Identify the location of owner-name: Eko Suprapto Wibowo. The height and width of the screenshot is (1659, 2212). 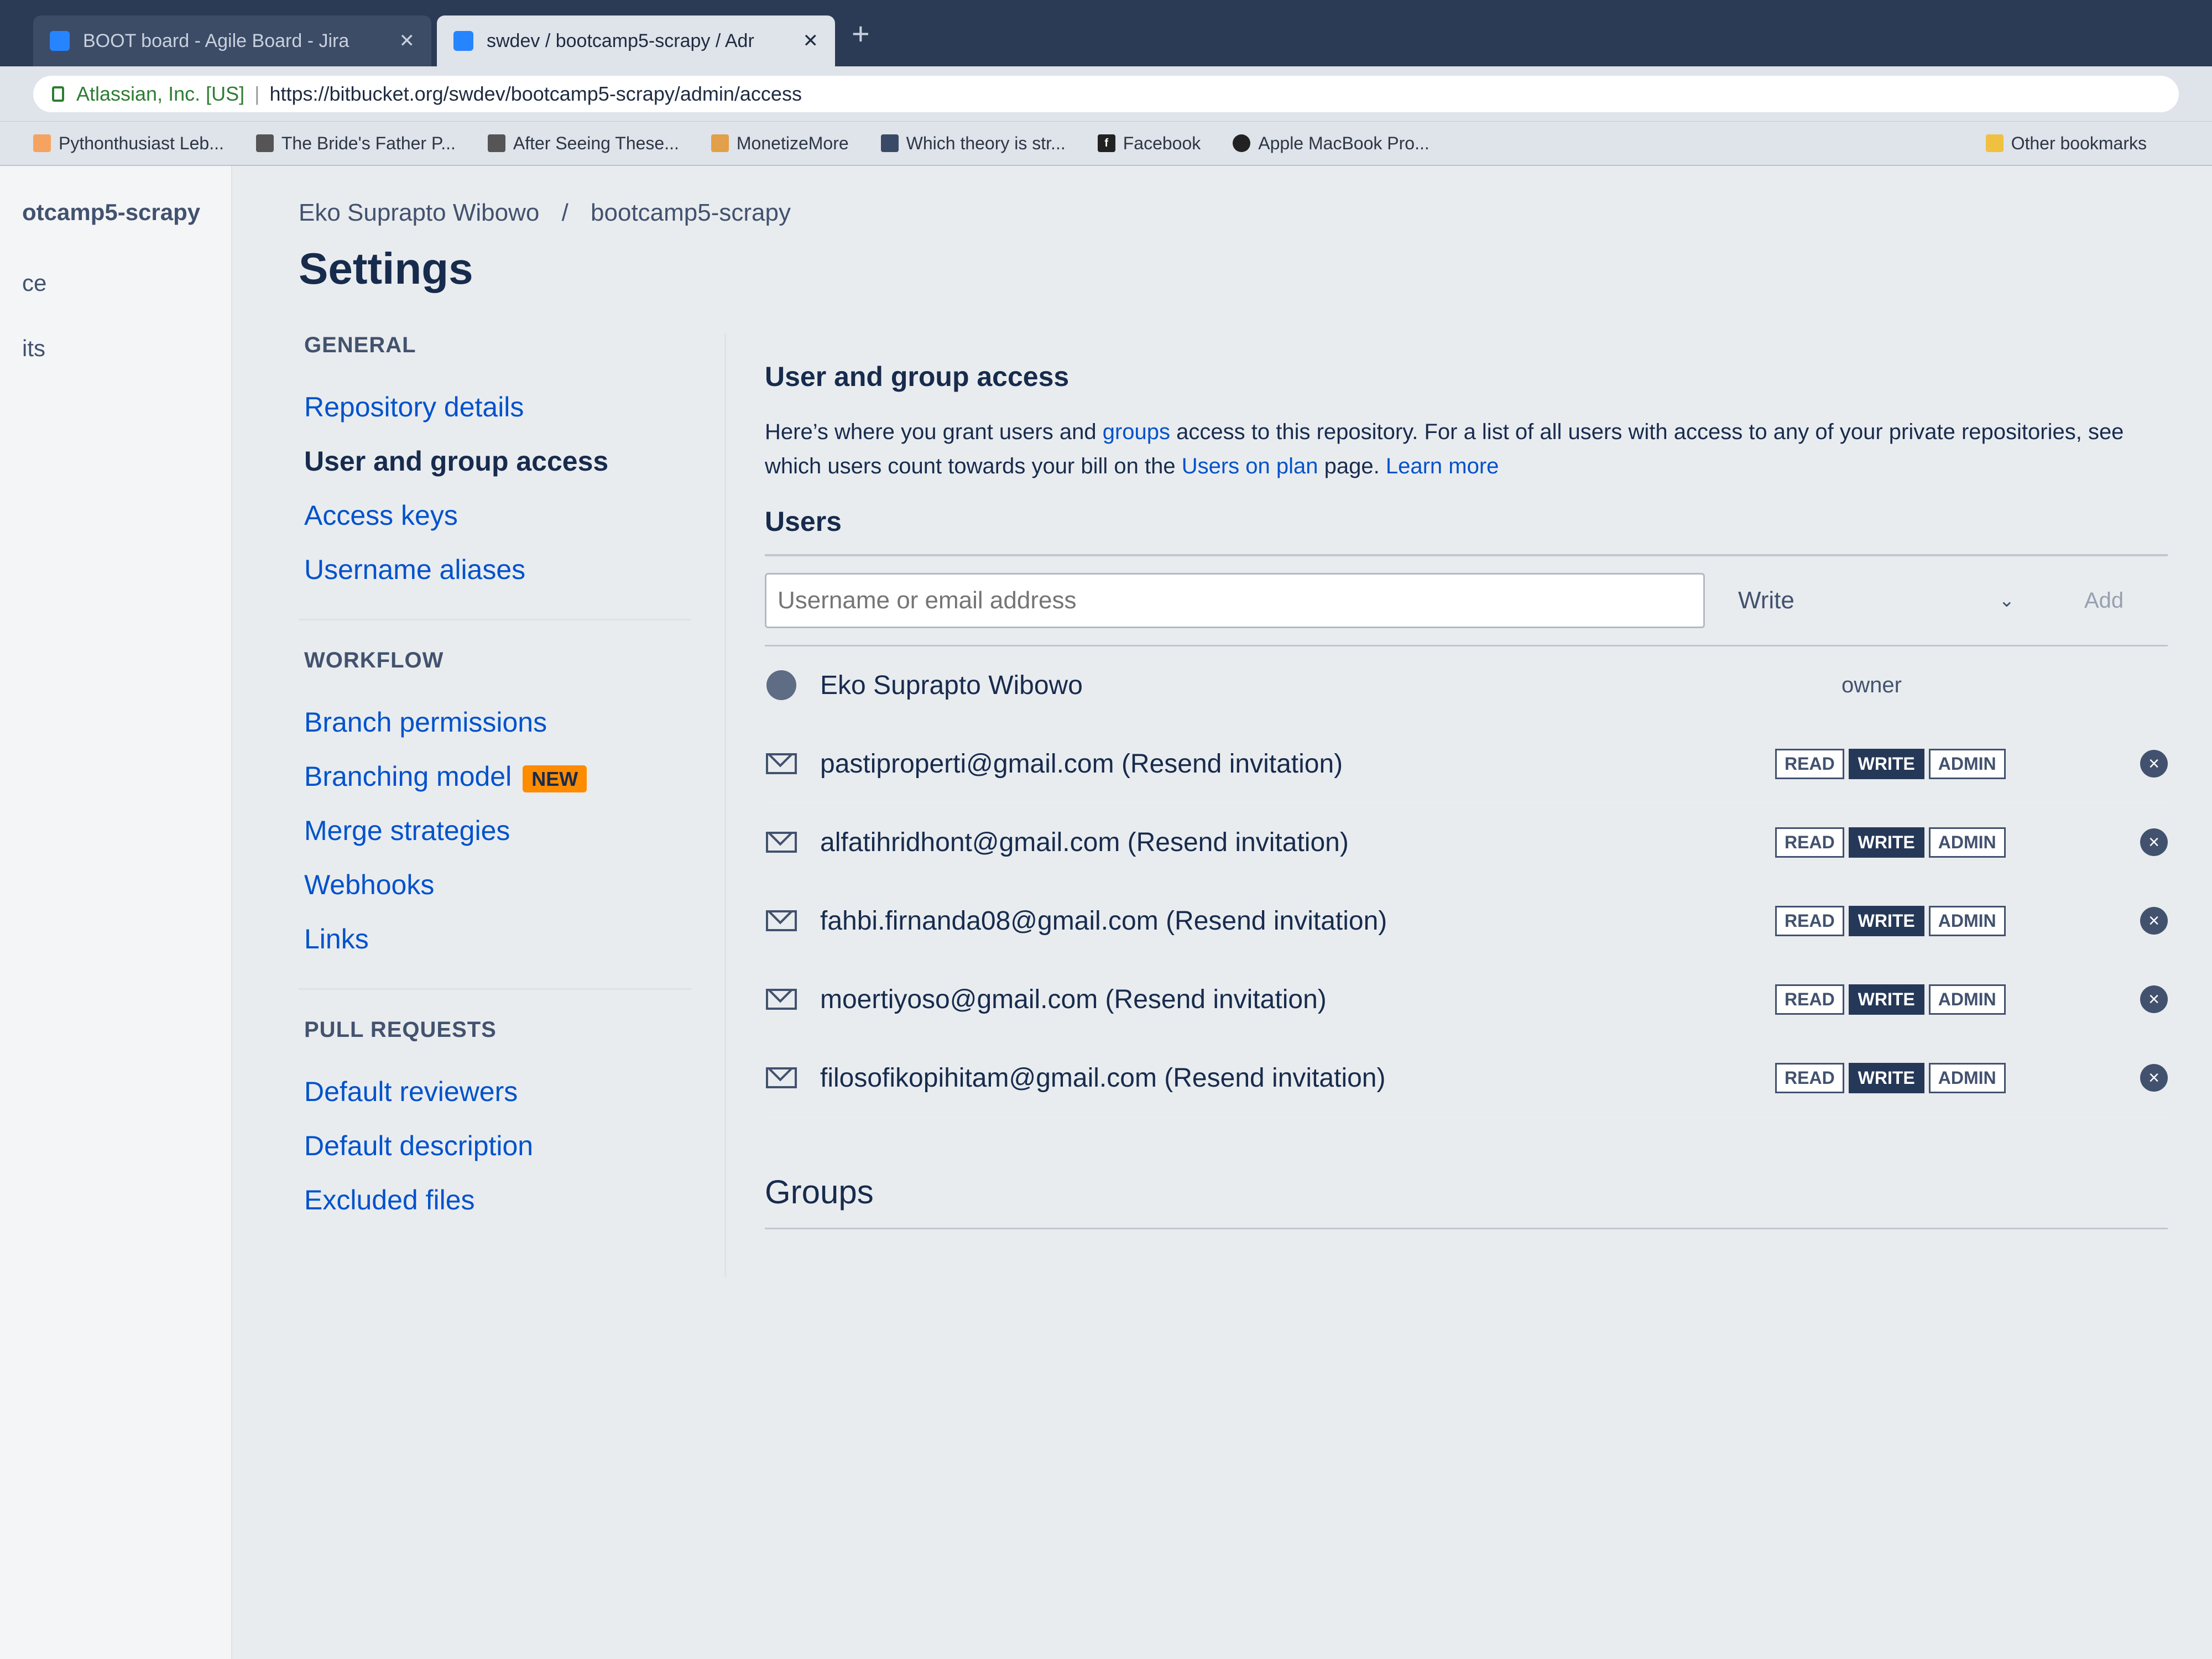
(1331, 686).